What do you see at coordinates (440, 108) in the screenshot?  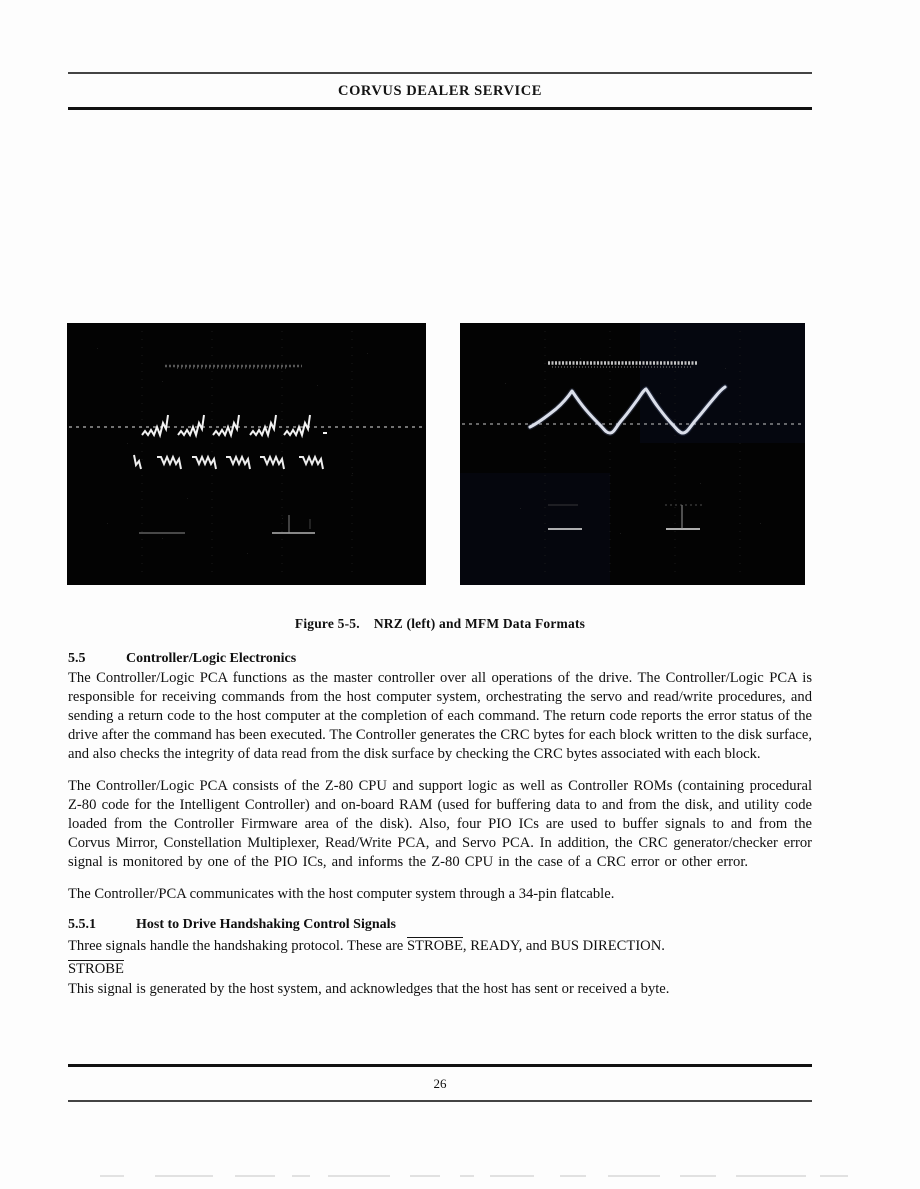 I see `header-rule-bottom` at bounding box center [440, 108].